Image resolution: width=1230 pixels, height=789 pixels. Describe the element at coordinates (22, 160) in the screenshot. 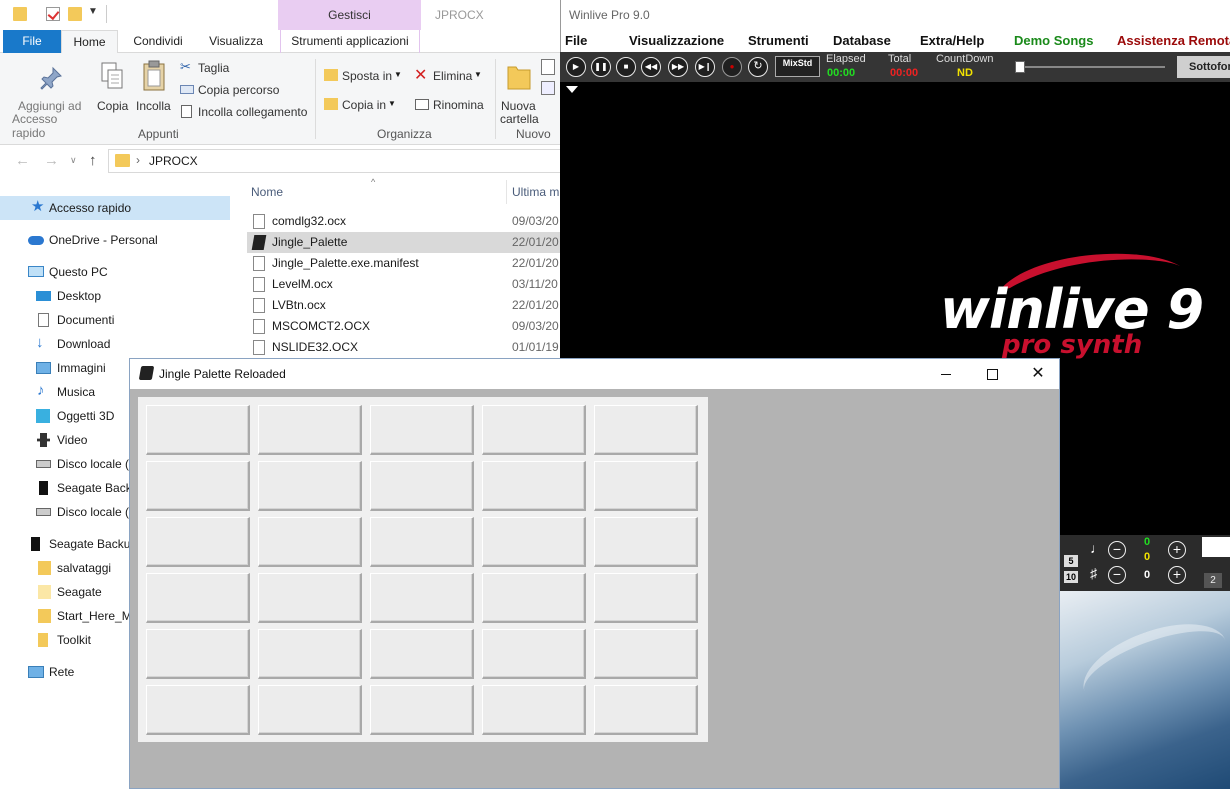

I see `back-arrow-icon: ←` at that location.